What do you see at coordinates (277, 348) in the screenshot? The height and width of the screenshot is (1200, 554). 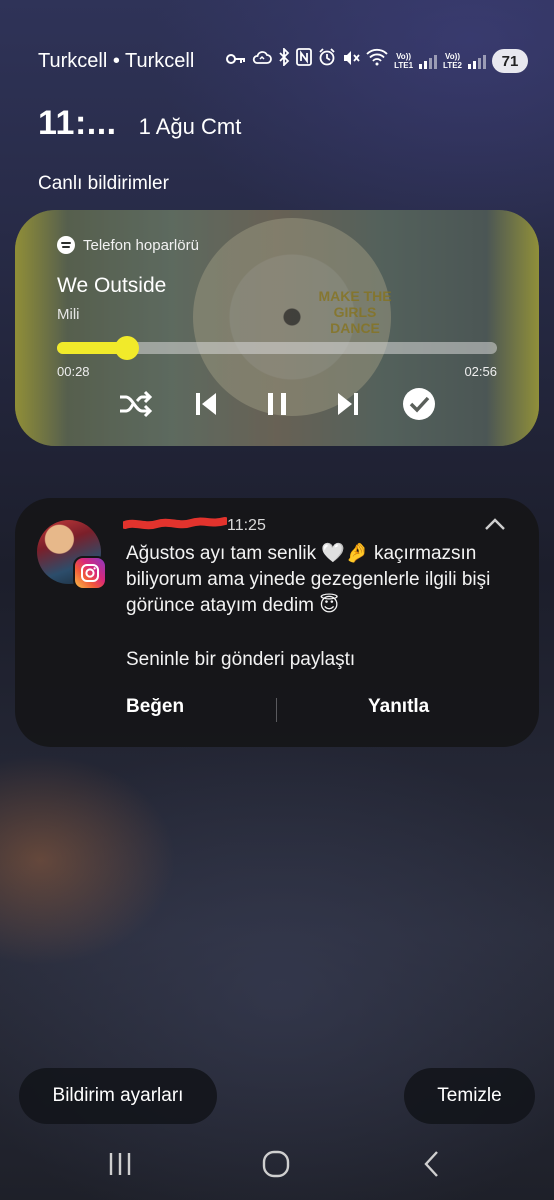 I see `progress-slider` at bounding box center [277, 348].